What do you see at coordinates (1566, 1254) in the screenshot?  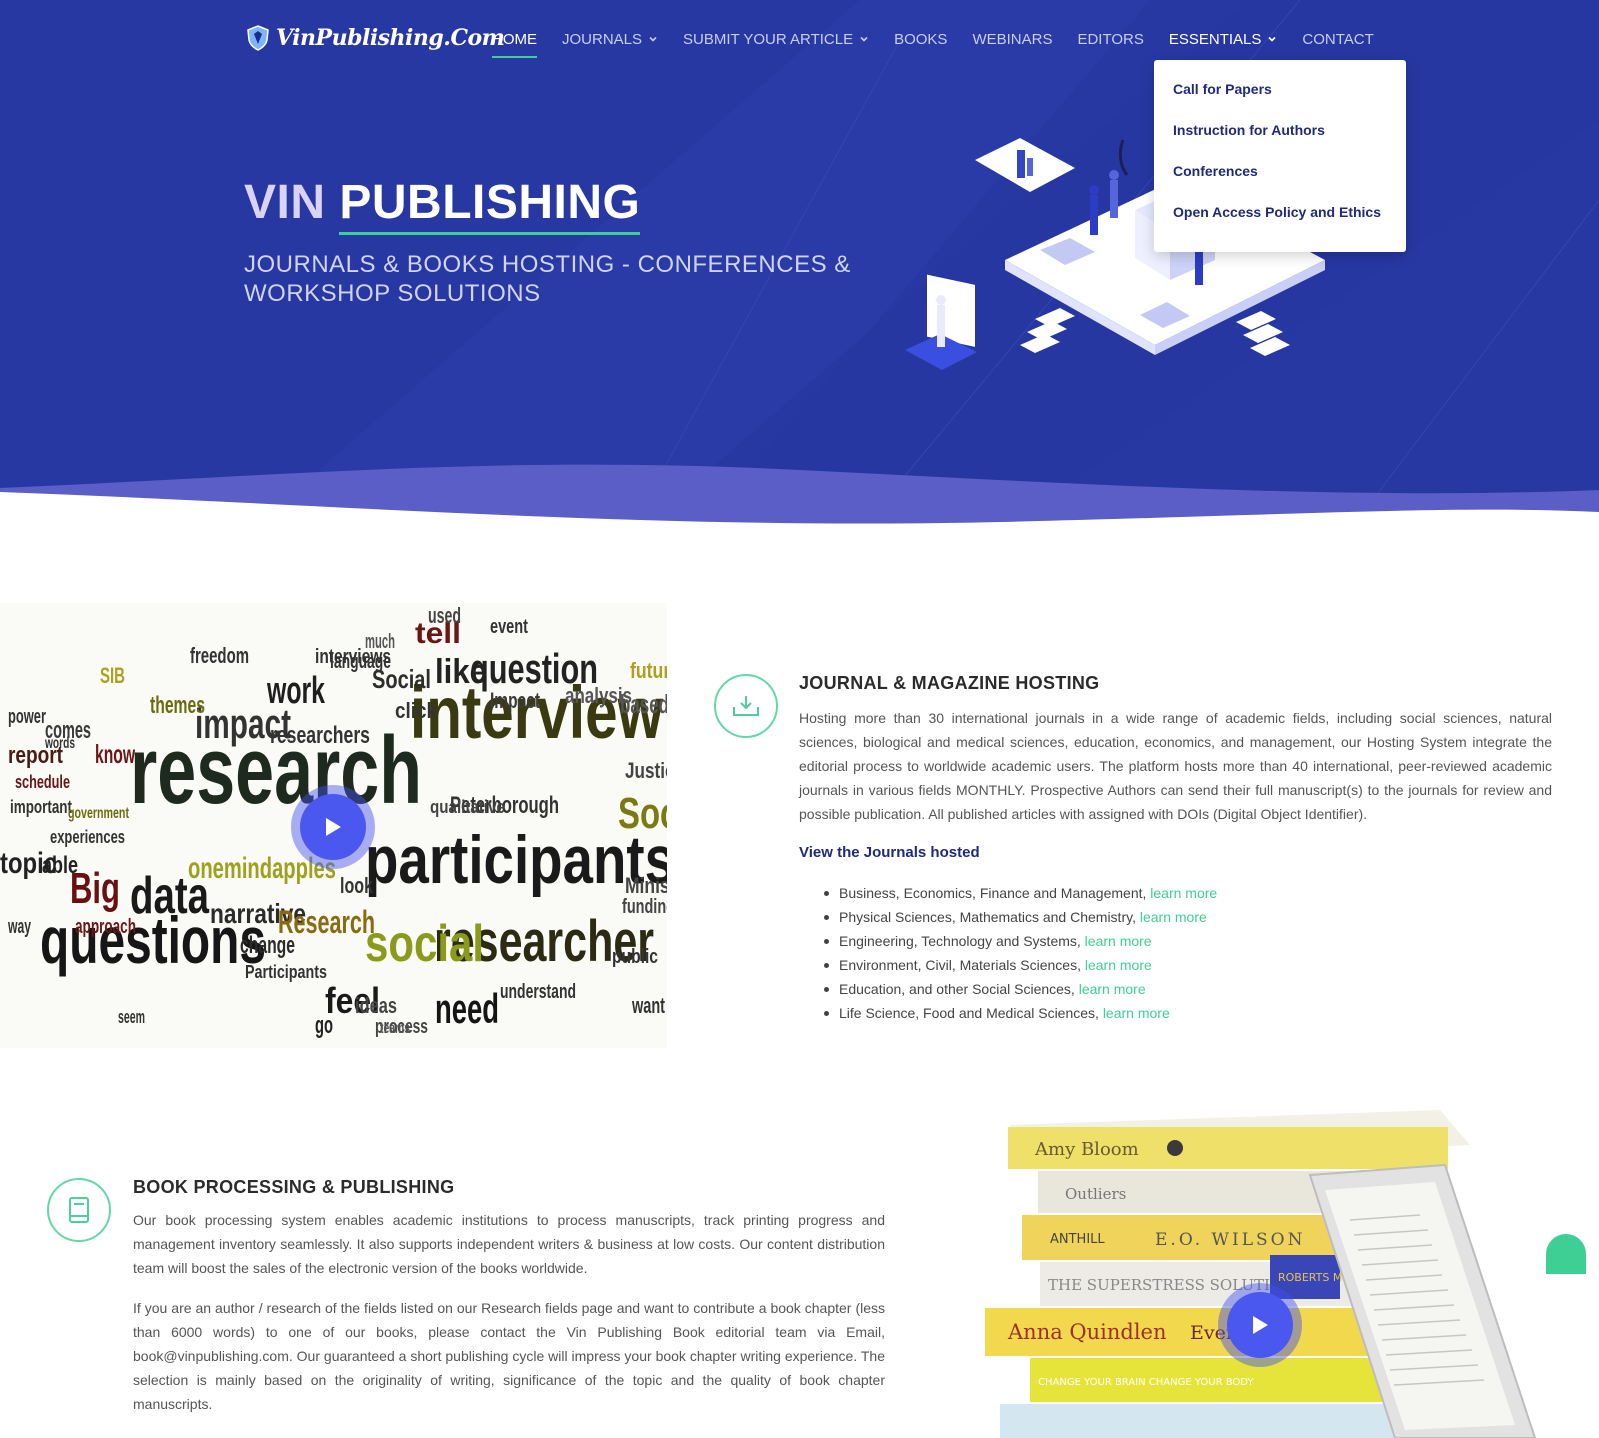 I see `back-to-top-icon` at bounding box center [1566, 1254].